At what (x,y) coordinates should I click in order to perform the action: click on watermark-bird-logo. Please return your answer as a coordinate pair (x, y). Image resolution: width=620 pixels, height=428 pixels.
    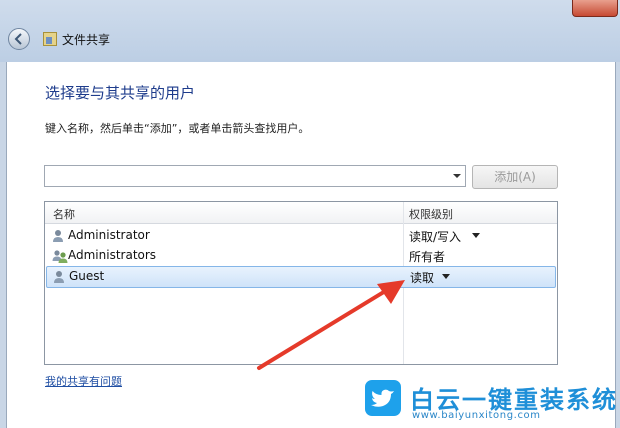
    Looking at the image, I should click on (383, 398).